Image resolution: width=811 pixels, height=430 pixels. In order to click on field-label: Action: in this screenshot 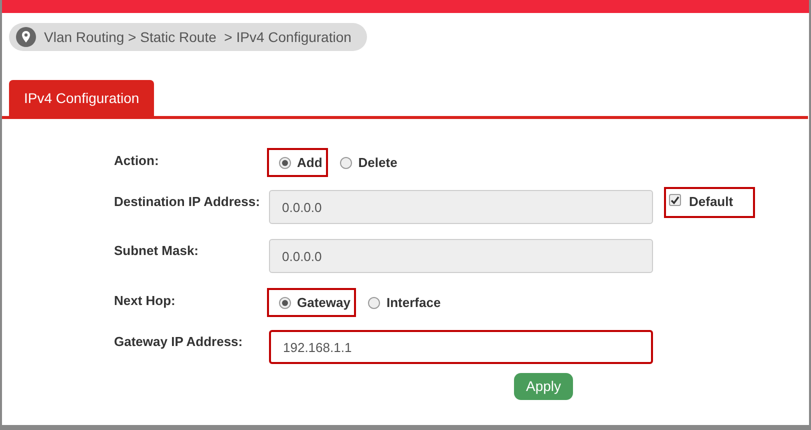, I will do `click(137, 161)`.